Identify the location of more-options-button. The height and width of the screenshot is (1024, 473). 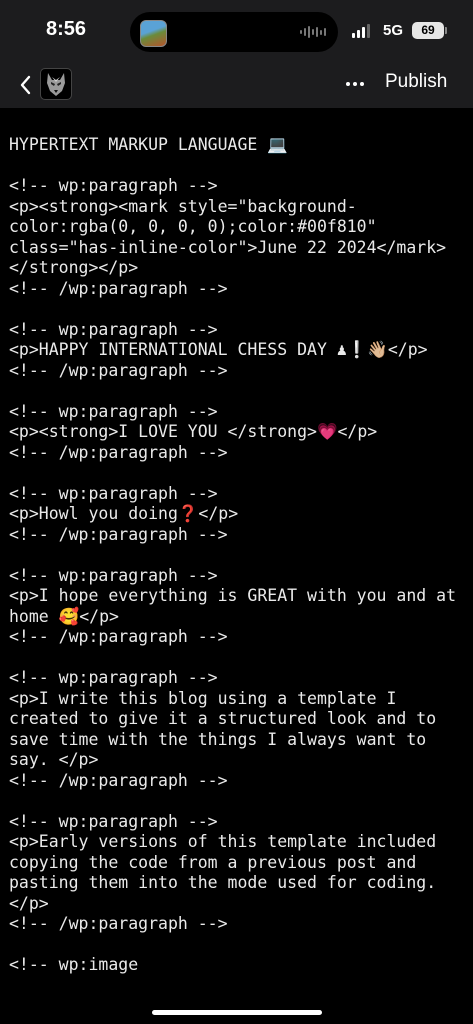
(356, 84).